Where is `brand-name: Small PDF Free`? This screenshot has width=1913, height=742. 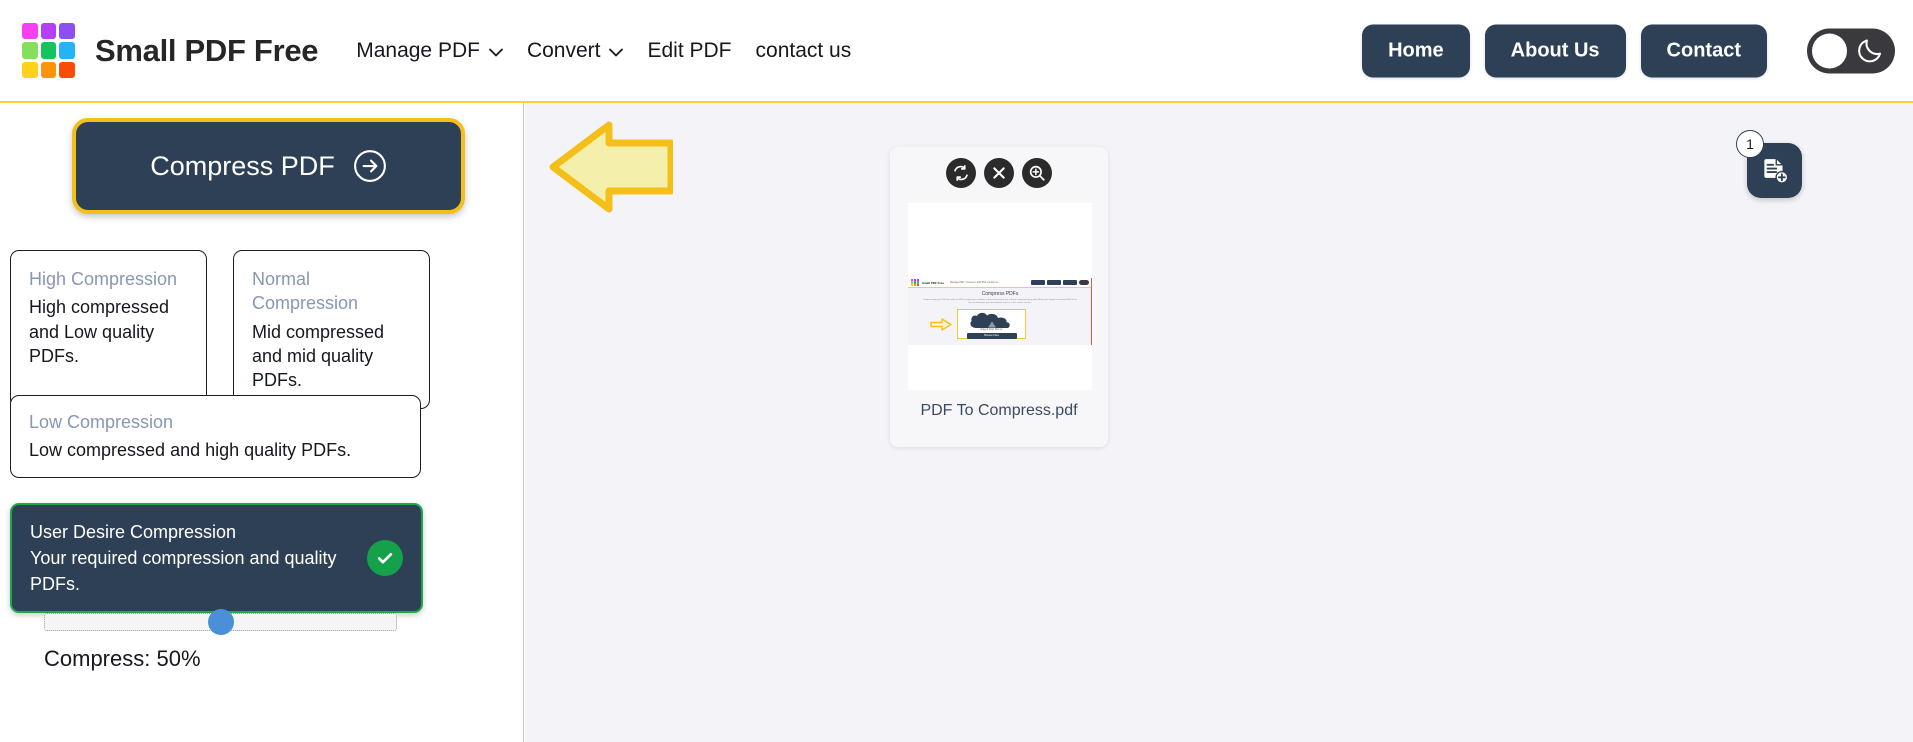 brand-name: Small PDF Free is located at coordinates (207, 50).